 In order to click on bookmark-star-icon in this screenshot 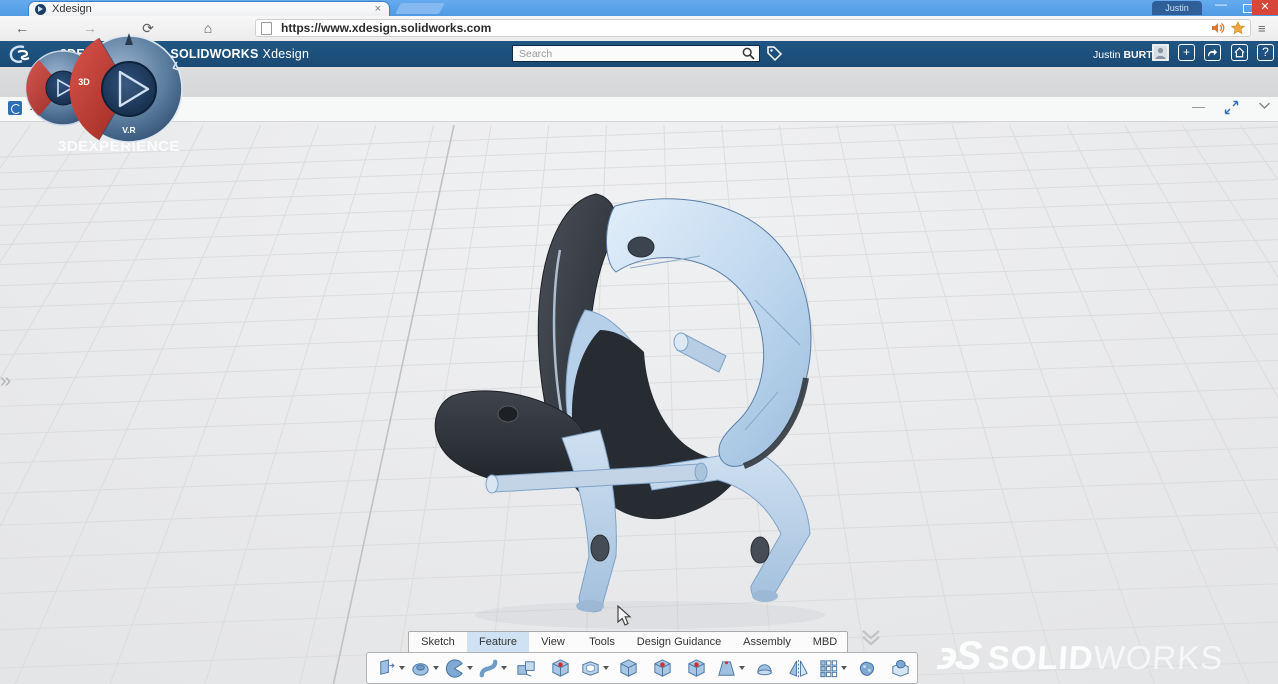, I will do `click(1238, 28)`.